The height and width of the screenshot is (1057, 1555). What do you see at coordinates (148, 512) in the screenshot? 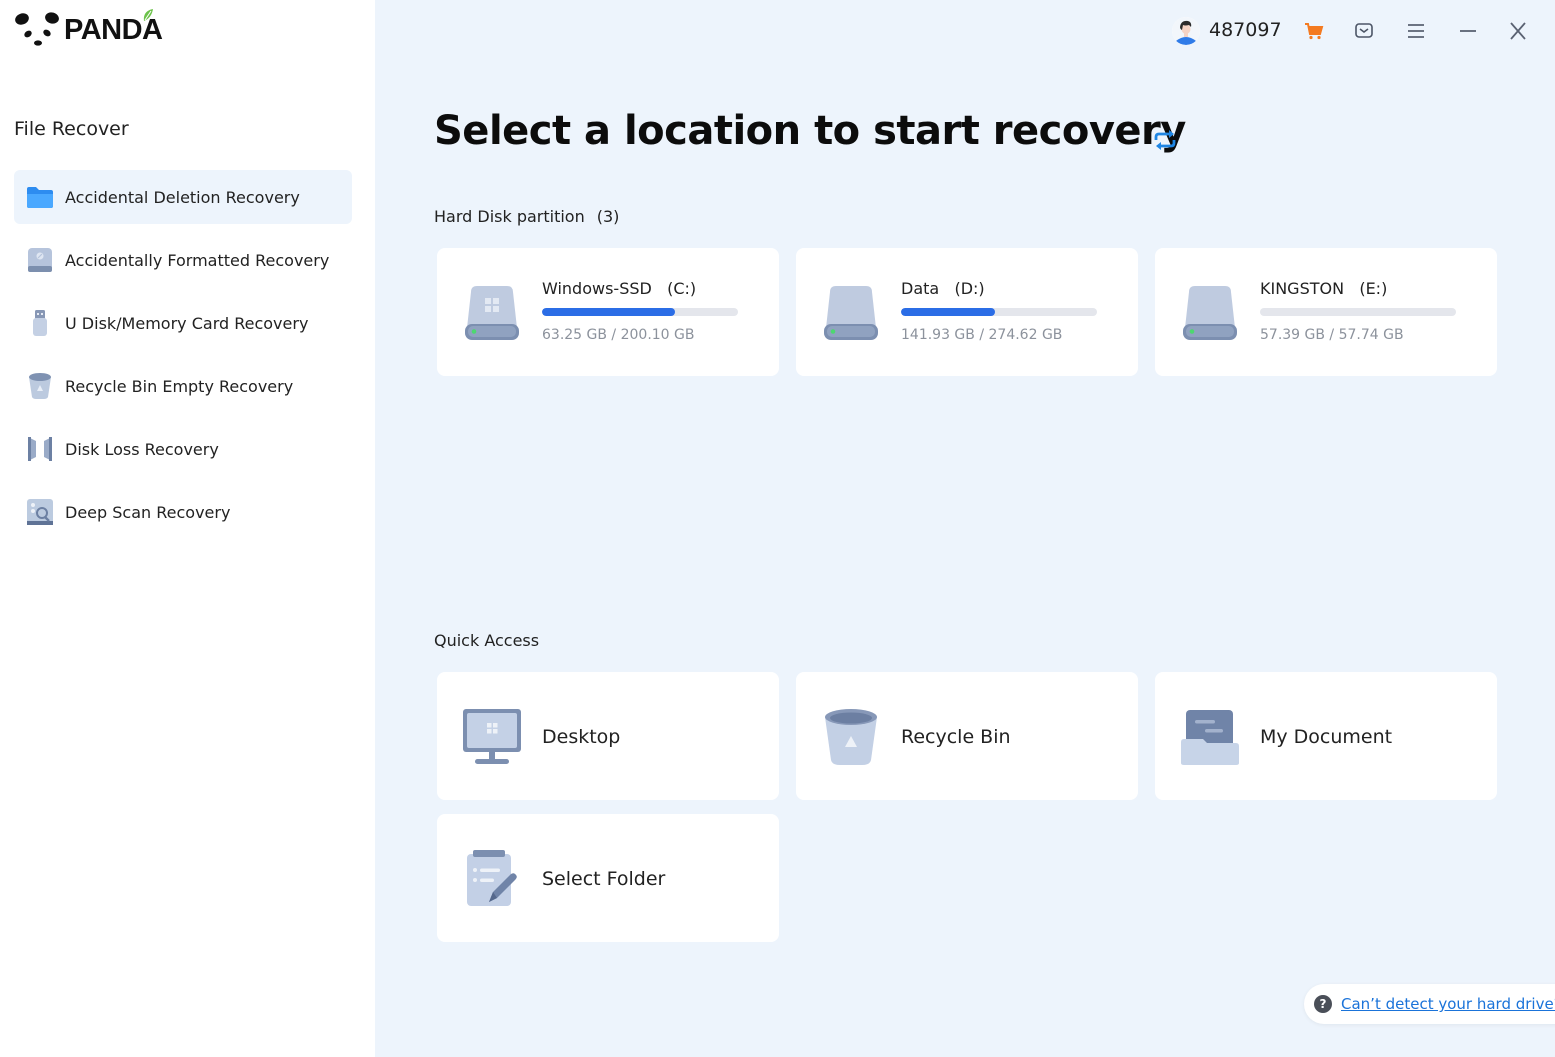
I see `sidebar-item-label: Deep Scan Recovery` at bounding box center [148, 512].